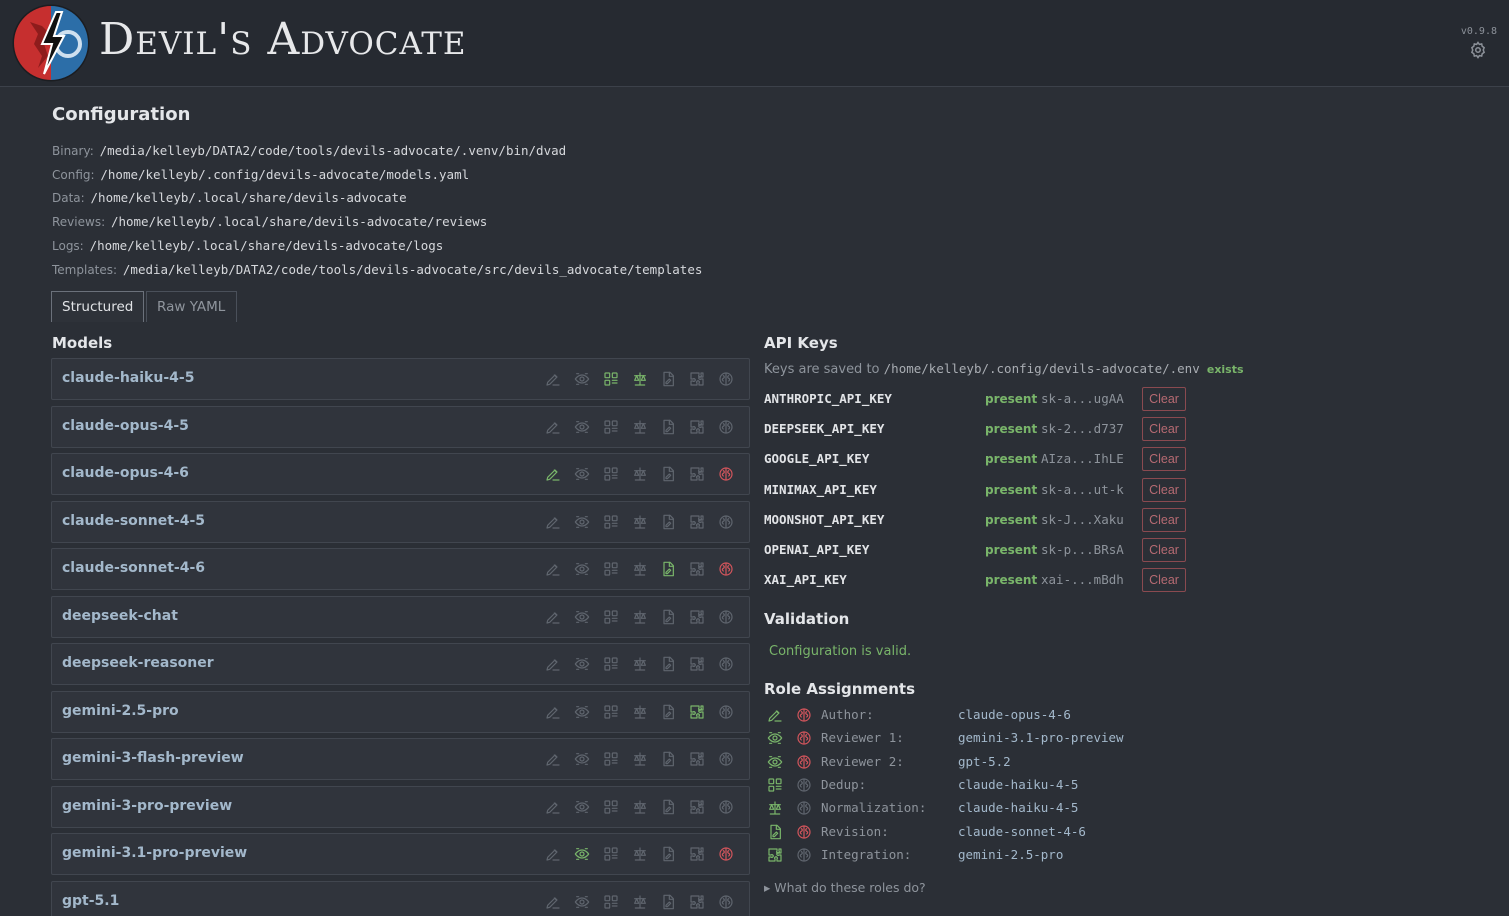  I want to click on model-row: gemini-3.1-pro-preview, so click(400, 854).